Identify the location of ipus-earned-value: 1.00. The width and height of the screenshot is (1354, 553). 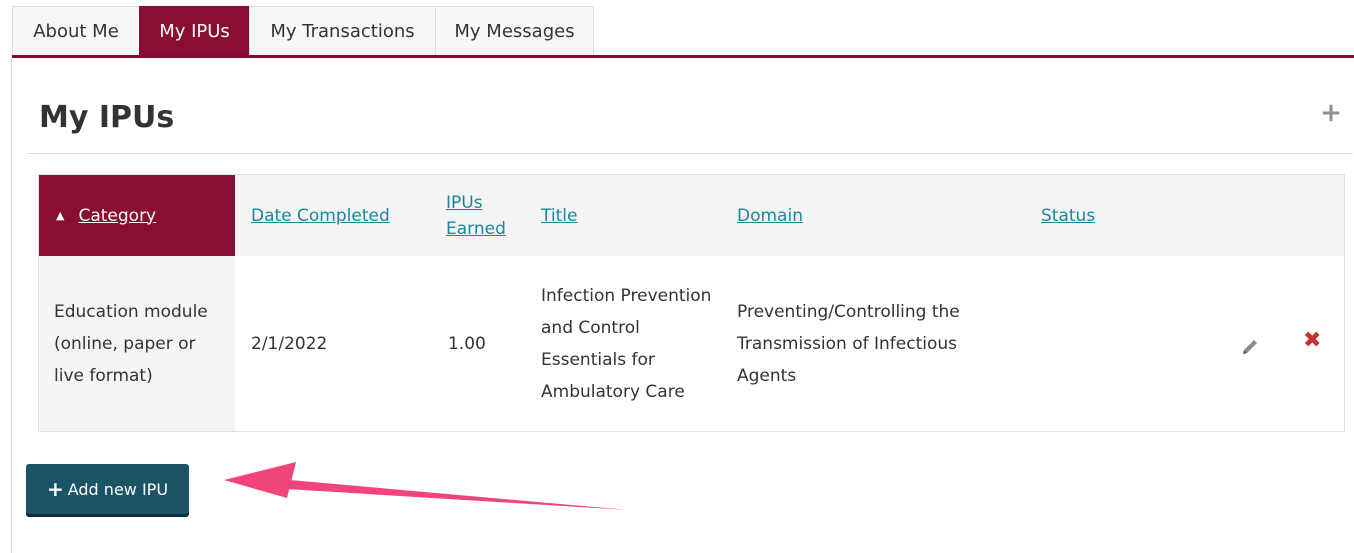
(467, 343).